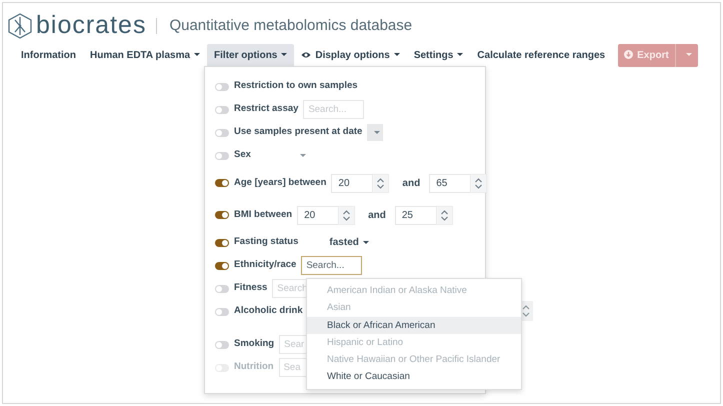 This screenshot has width=723, height=406. I want to click on eye-icon, so click(306, 54).